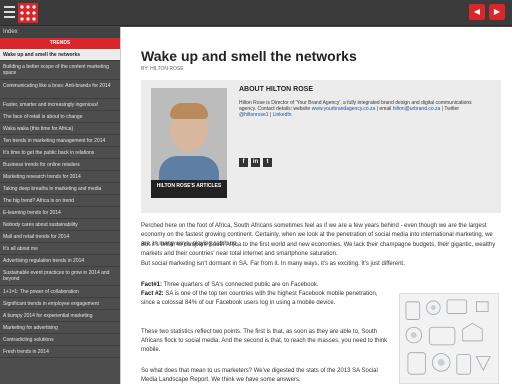 The height and width of the screenshot is (384, 512). Describe the element at coordinates (449, 338) in the screenshot. I see `social-media-infographic` at that location.